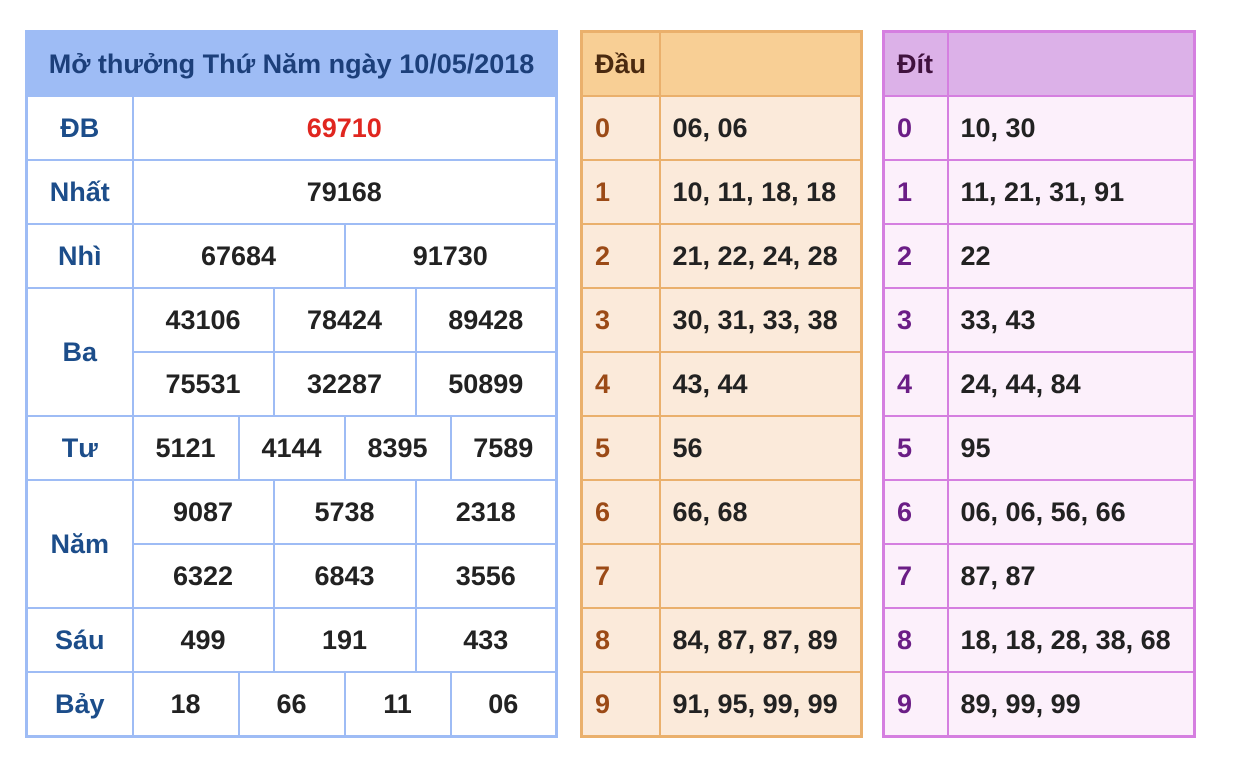  I want to click on prize-value: 50899, so click(486, 384).